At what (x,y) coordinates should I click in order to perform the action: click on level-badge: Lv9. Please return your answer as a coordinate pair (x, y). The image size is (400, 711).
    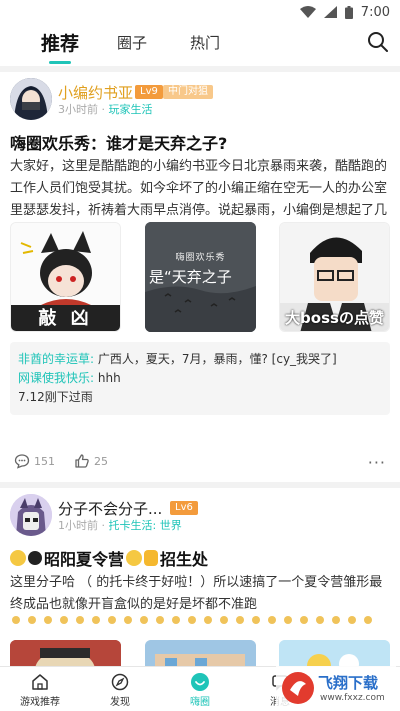
    Looking at the image, I should click on (149, 92).